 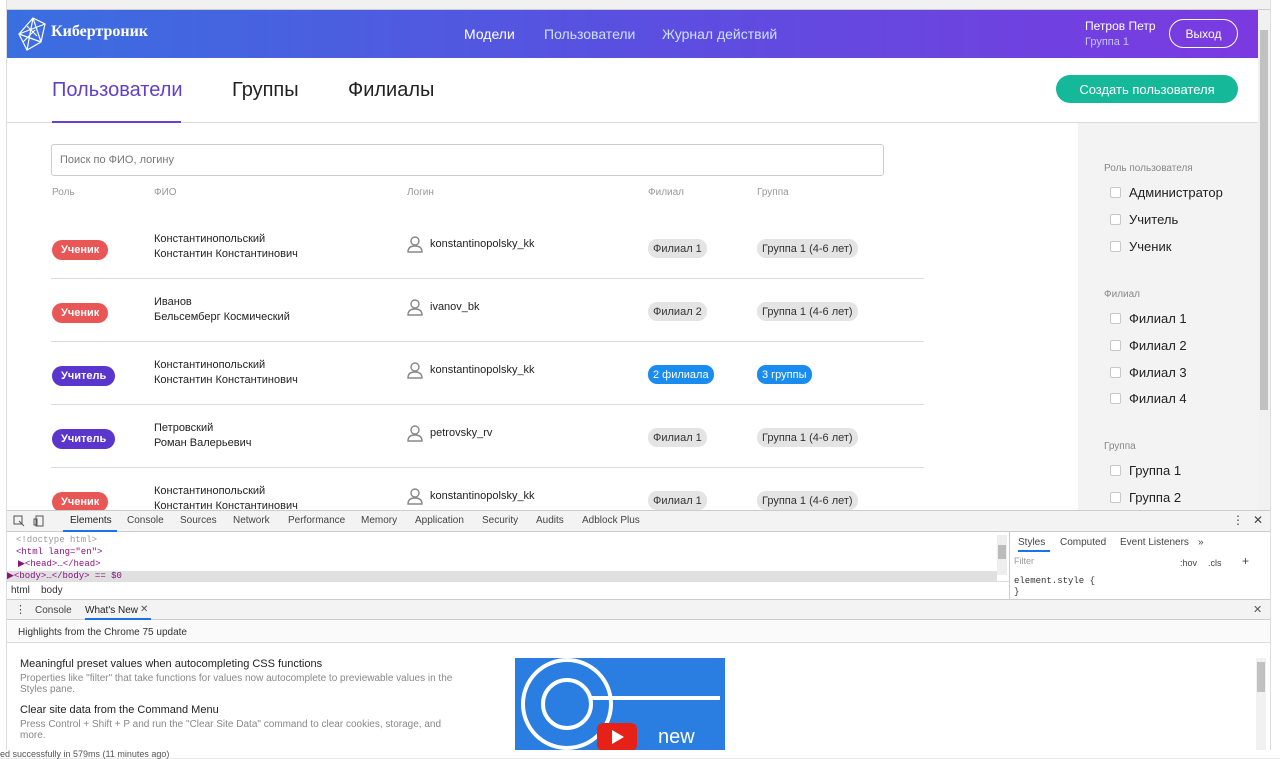 I want to click on drawer-close-icon: ✕, so click(x=1257, y=609).